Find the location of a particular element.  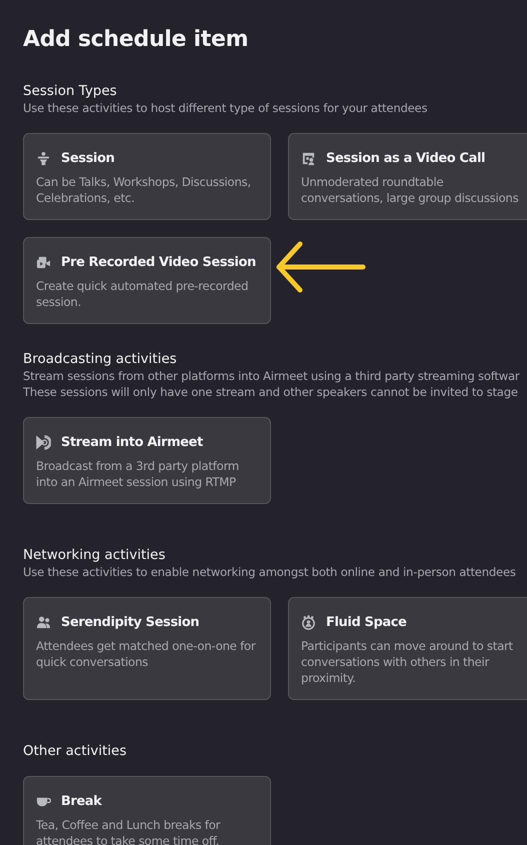

person-circle-icon is located at coordinates (308, 622).